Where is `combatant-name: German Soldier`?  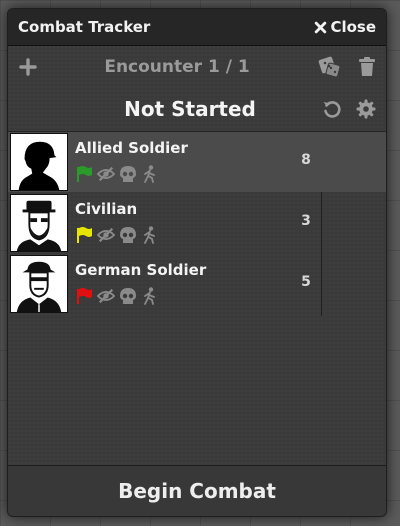
combatant-name: German Soldier is located at coordinates (141, 270).